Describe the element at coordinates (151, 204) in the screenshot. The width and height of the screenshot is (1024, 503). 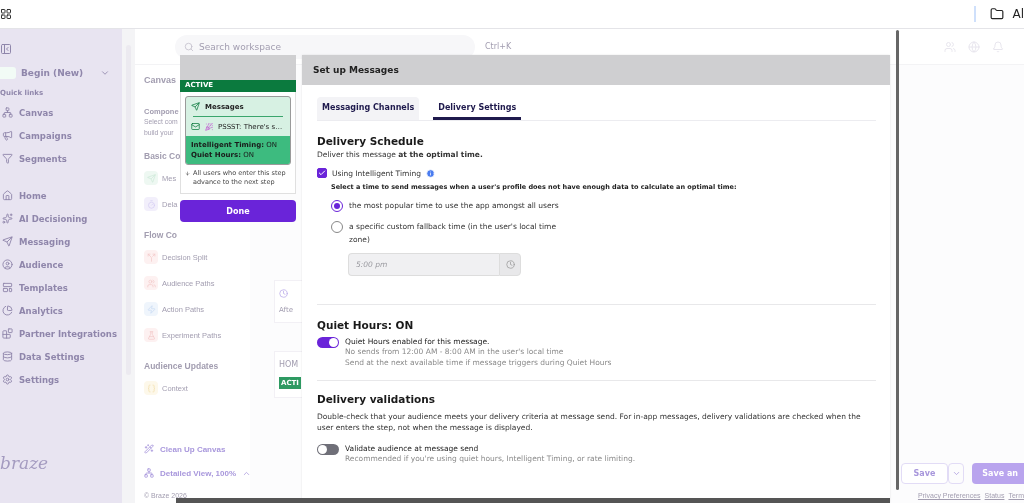
I see `delay-icon` at that location.